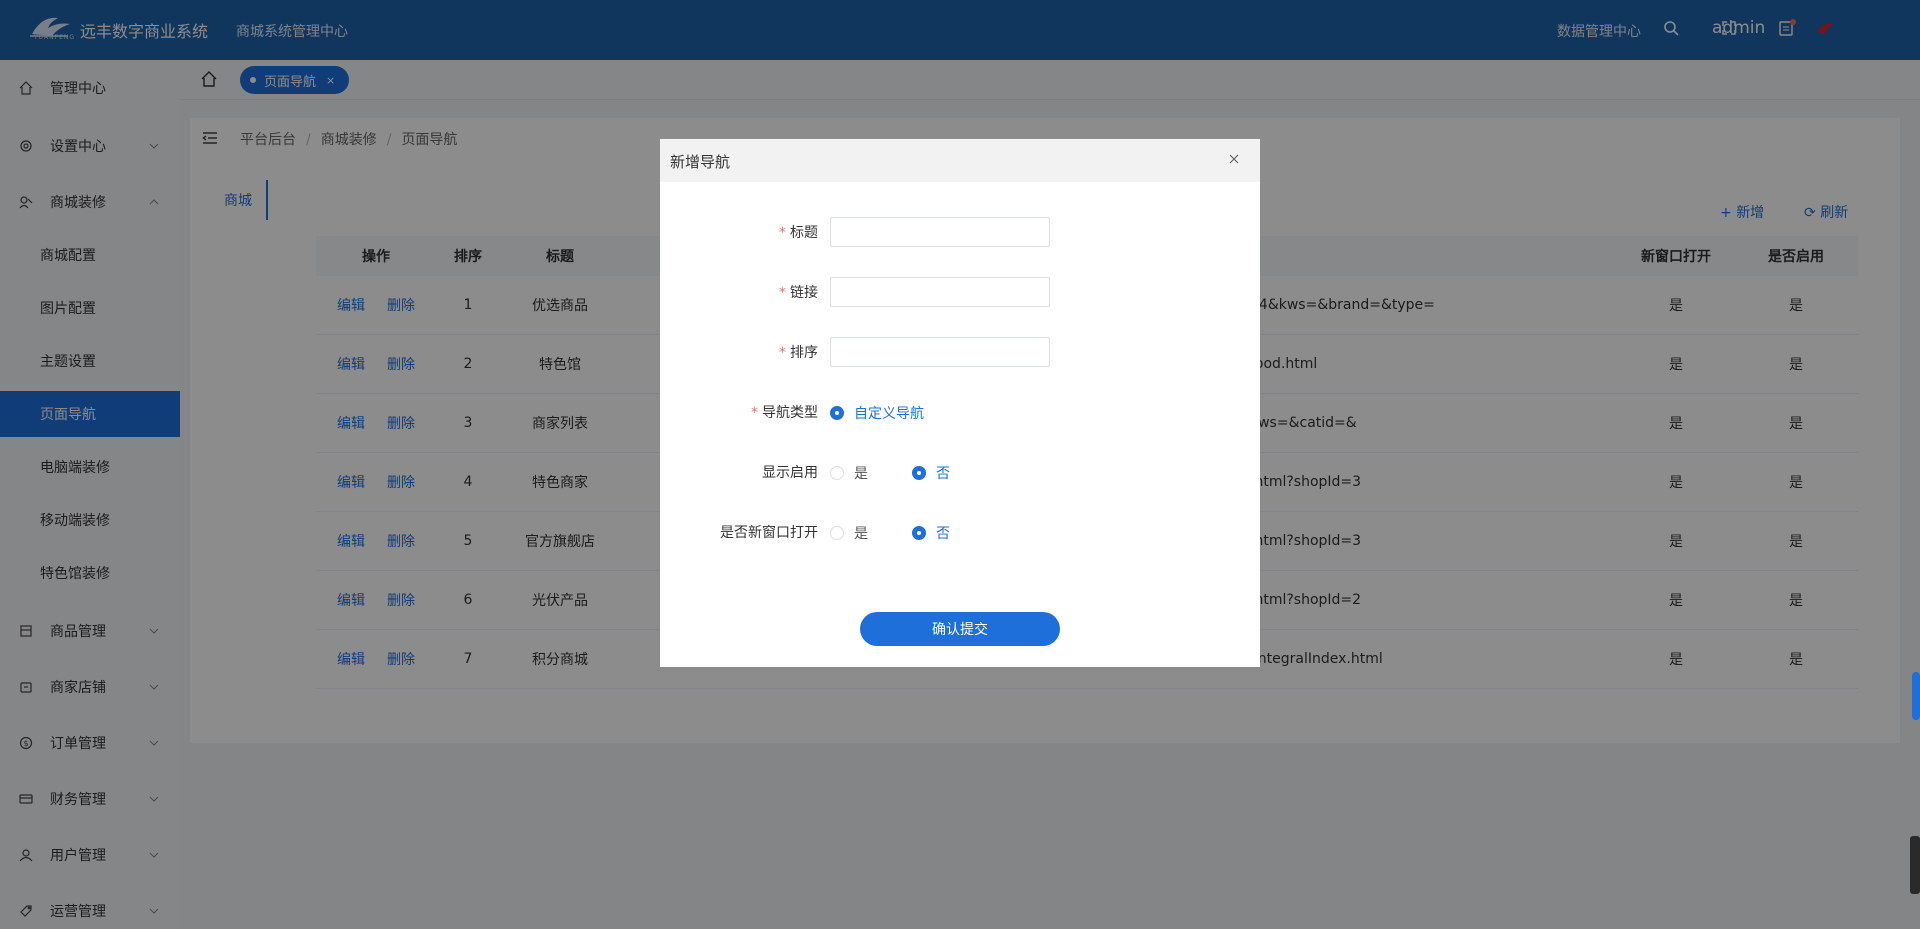  Describe the element at coordinates (790, 473) in the screenshot. I see `show-enabled-label: 显示启用` at that location.